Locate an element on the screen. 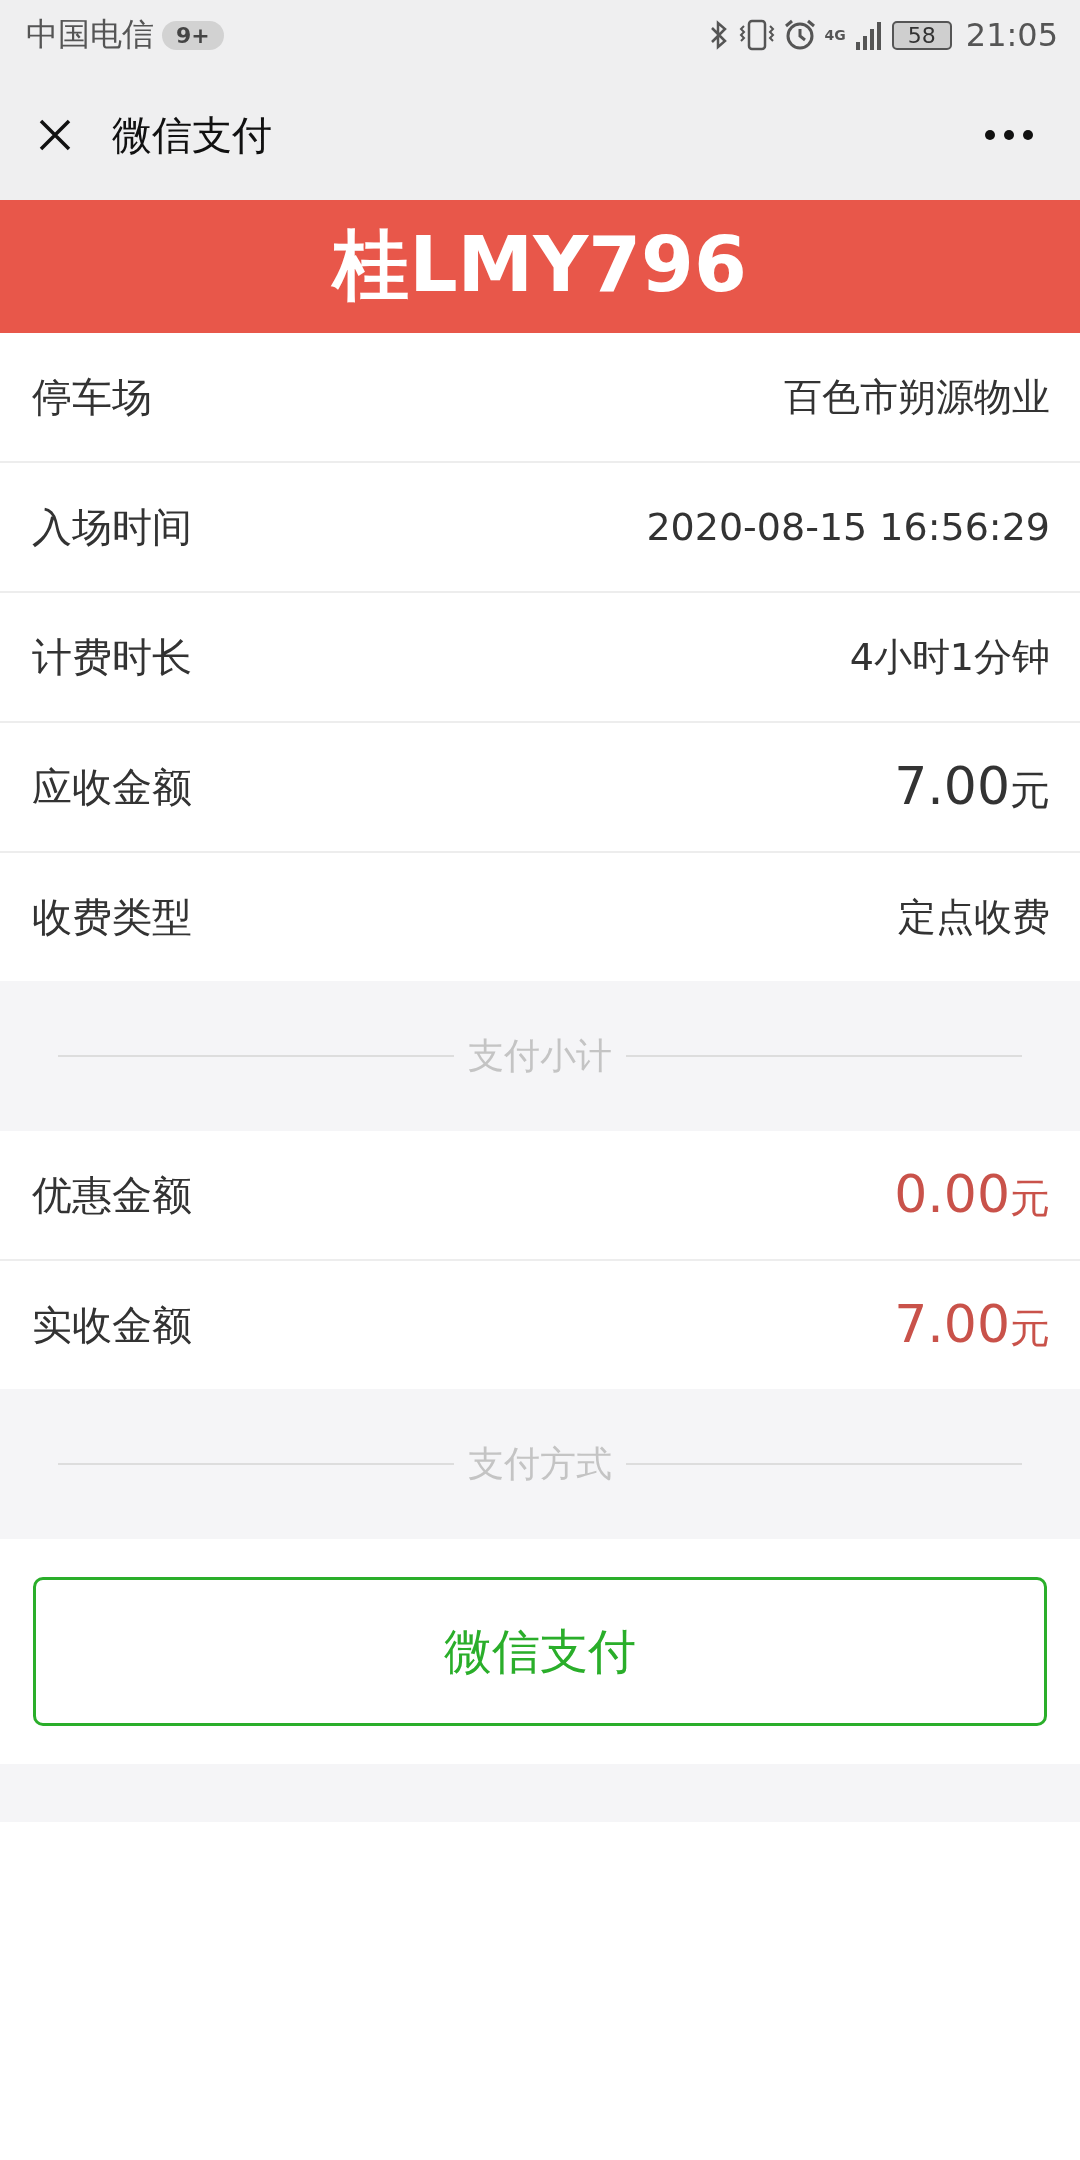 Image resolution: width=1080 pixels, height=2160 pixels. row-label: 应收金额 is located at coordinates (112, 787).